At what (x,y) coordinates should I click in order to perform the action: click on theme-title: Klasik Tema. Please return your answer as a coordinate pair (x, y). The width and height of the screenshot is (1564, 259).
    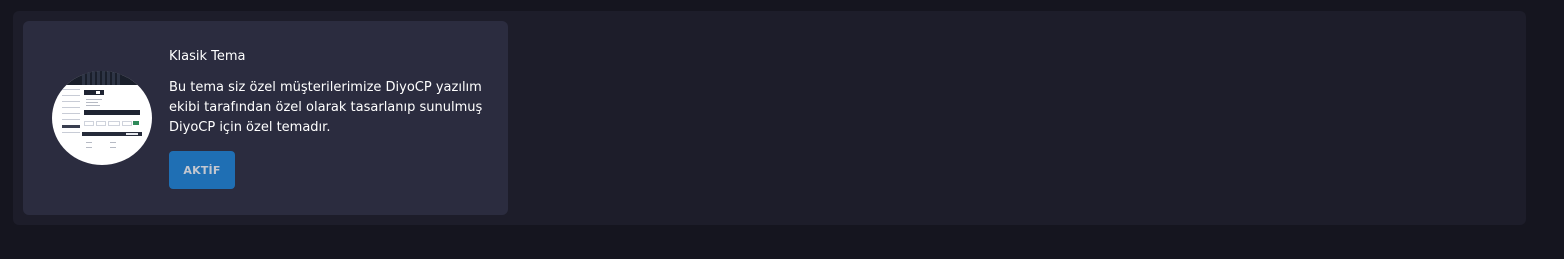
    Looking at the image, I should click on (207, 56).